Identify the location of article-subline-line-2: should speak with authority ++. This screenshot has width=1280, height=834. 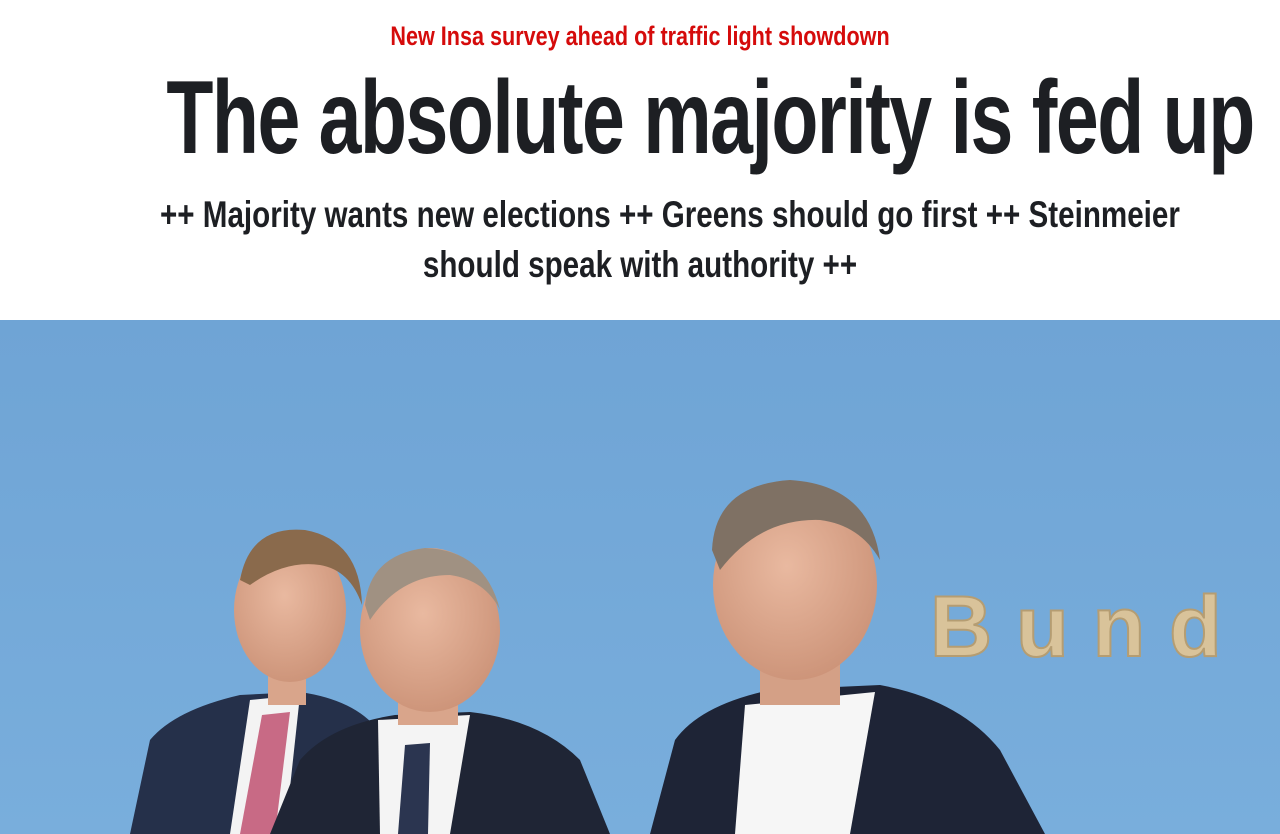
(640, 264).